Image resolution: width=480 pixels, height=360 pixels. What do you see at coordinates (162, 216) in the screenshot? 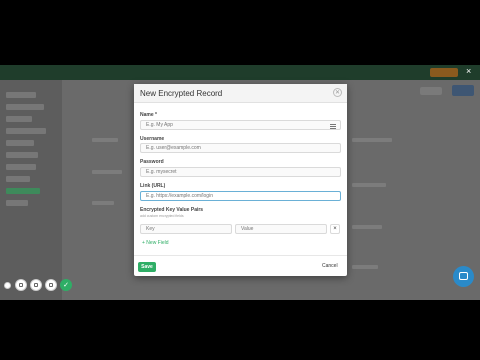
I see `kv-hint: add custom encrypted fields` at bounding box center [162, 216].